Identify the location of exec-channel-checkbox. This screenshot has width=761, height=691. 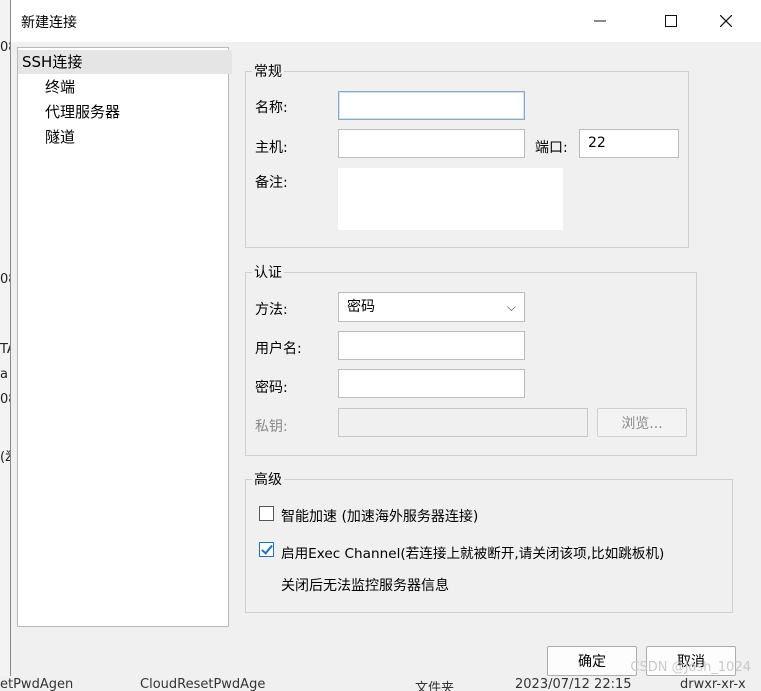
(266, 549).